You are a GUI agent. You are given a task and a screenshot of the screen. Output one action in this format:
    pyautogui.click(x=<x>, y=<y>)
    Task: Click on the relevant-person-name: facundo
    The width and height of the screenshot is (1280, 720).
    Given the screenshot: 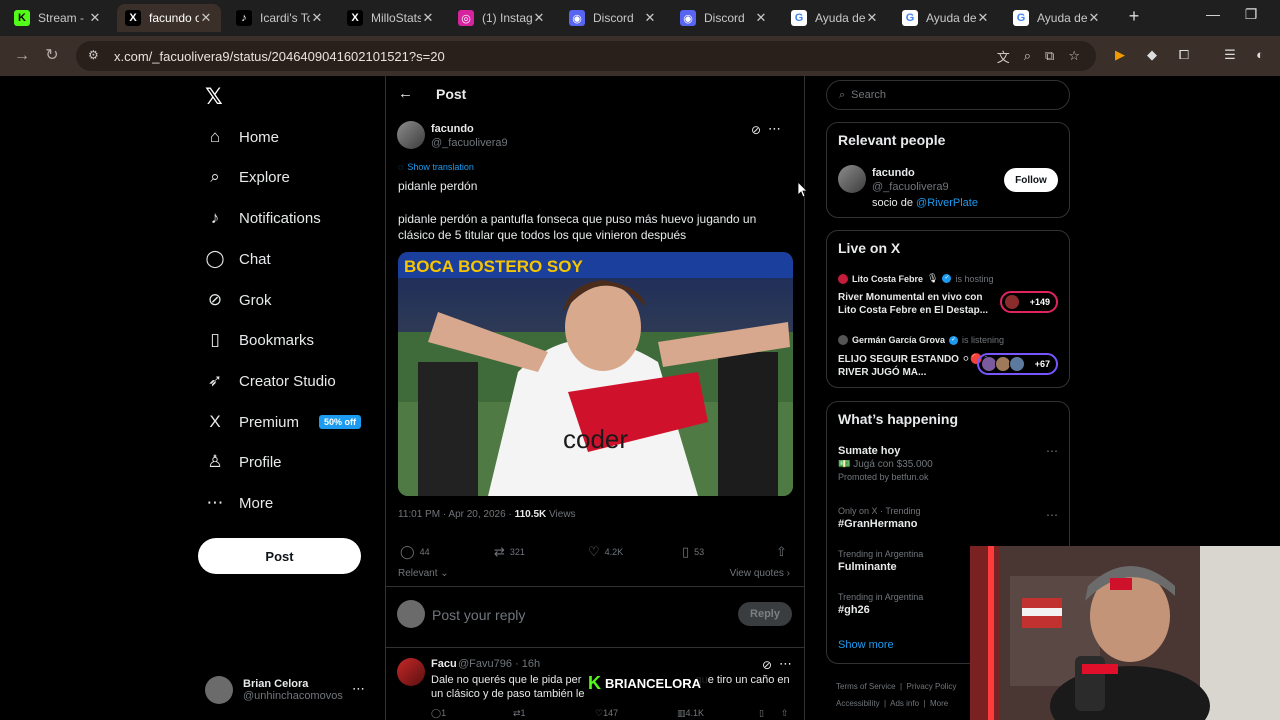 What is the action you would take?
    pyautogui.click(x=893, y=173)
    